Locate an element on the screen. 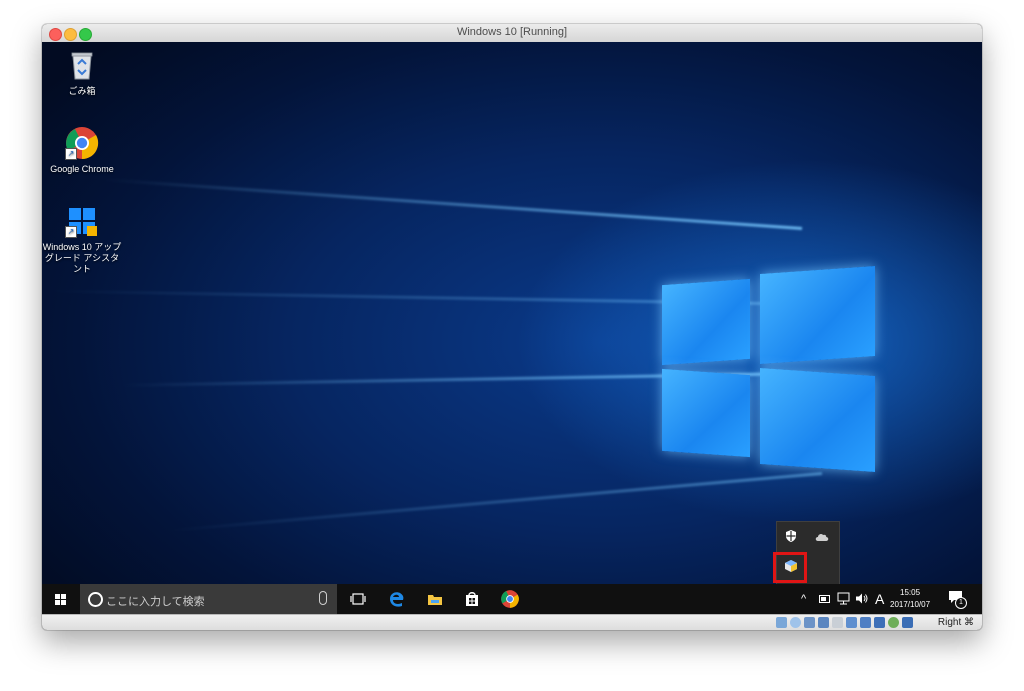 The width and height of the screenshot is (1024, 691). title-bar: Windows 10 [Running] is located at coordinates (512, 33).